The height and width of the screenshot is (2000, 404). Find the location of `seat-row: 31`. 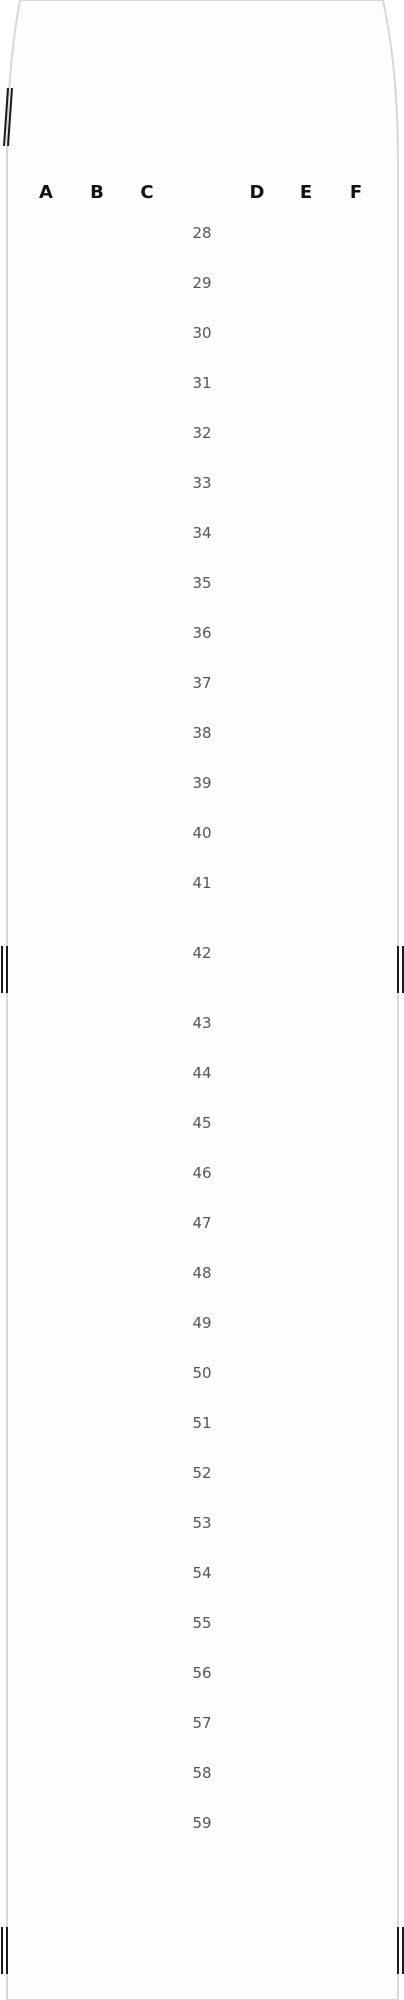

seat-row: 31 is located at coordinates (202, 384).